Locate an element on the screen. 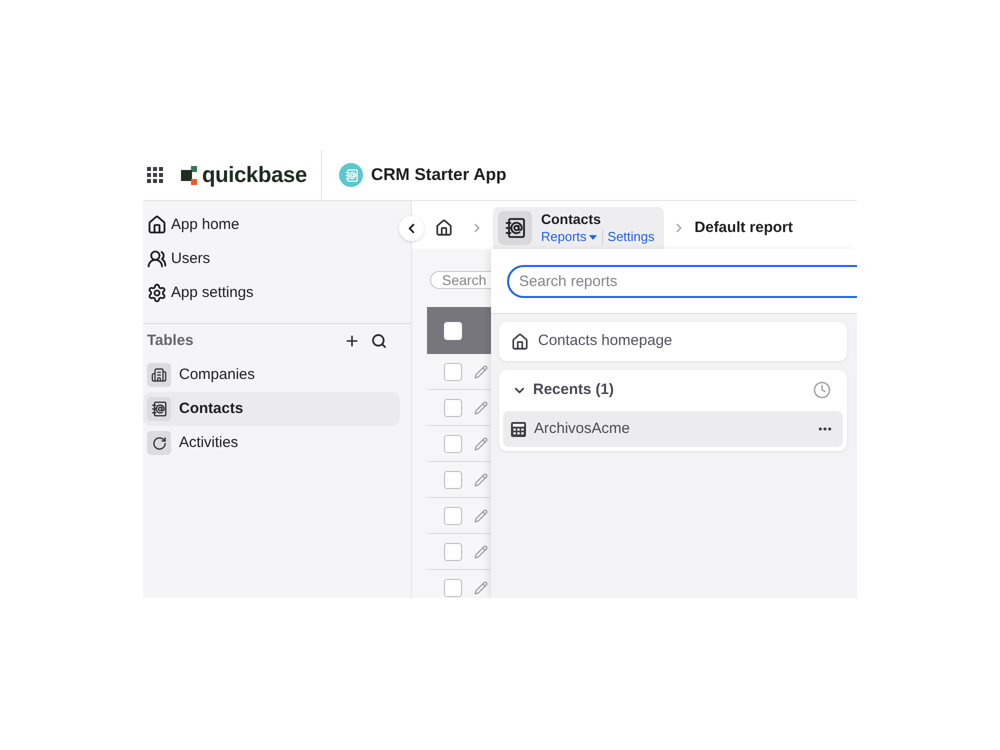 Image resolution: width=1000 pixels, height=750 pixels. app-icon is located at coordinates (351, 175).